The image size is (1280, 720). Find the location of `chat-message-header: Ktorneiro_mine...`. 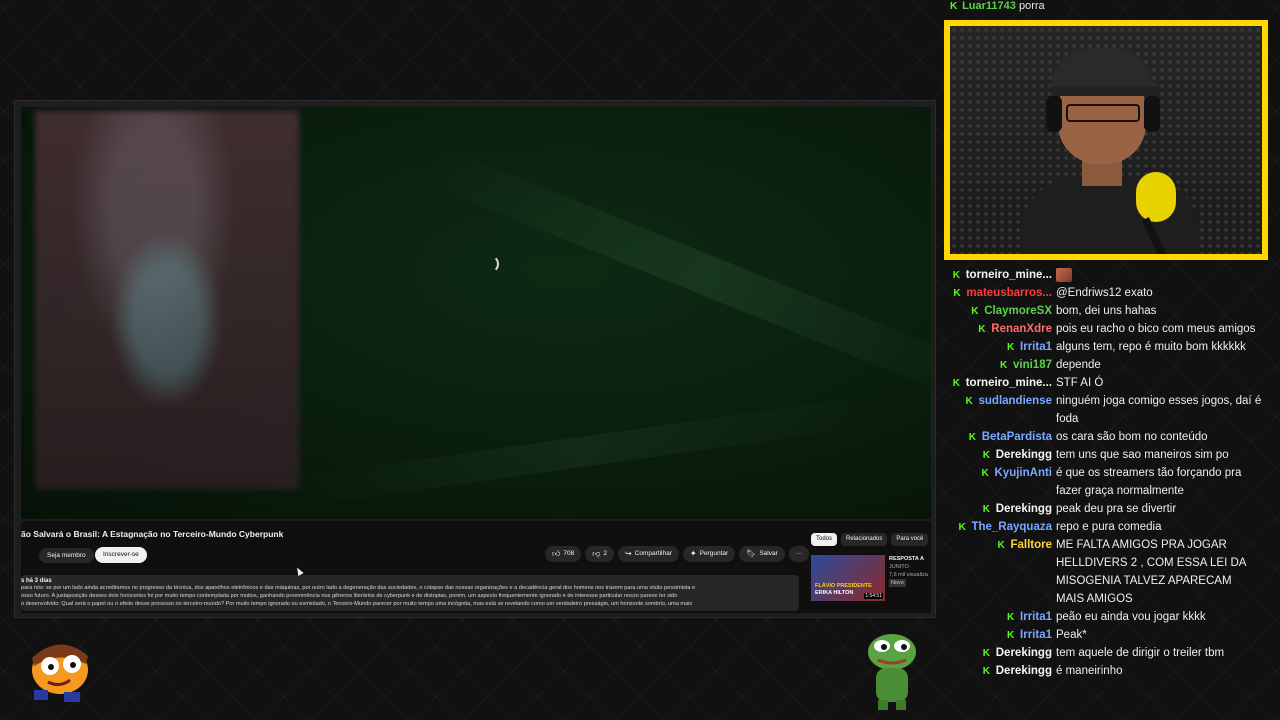

chat-message-header: Ktorneiro_mine... is located at coordinates (1000, 275).